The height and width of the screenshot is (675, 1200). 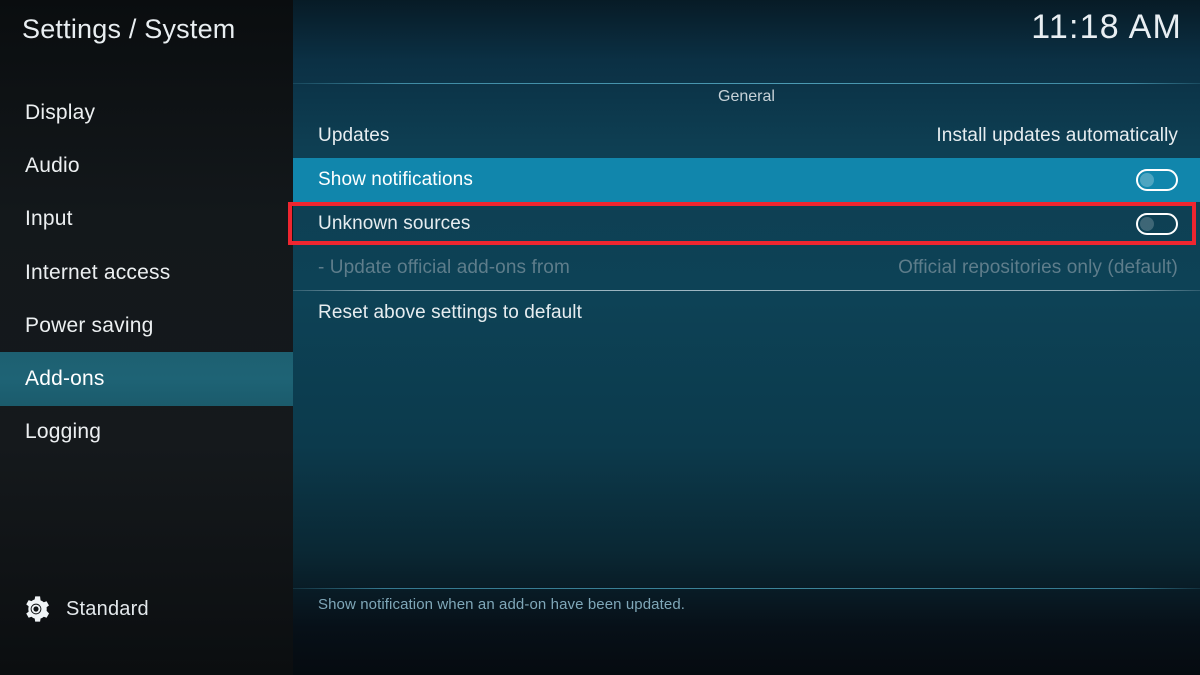 What do you see at coordinates (746, 180) in the screenshot?
I see `setting-row-show-notifications: Show notifications` at bounding box center [746, 180].